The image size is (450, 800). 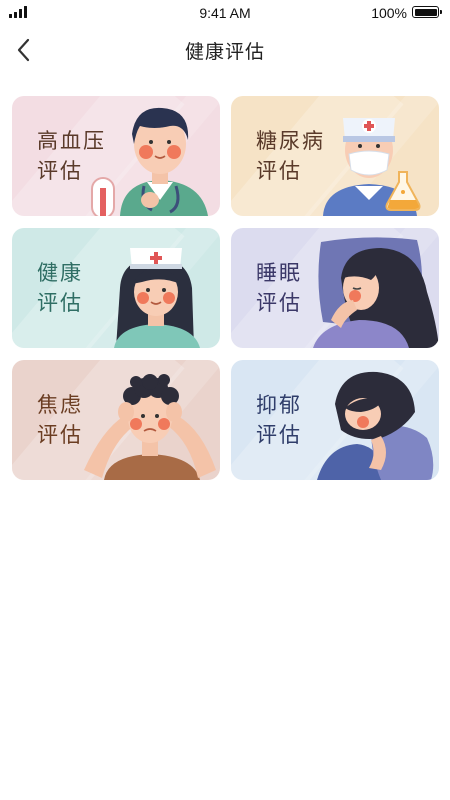 I want to click on card-title: 糖尿病, so click(x=290, y=141).